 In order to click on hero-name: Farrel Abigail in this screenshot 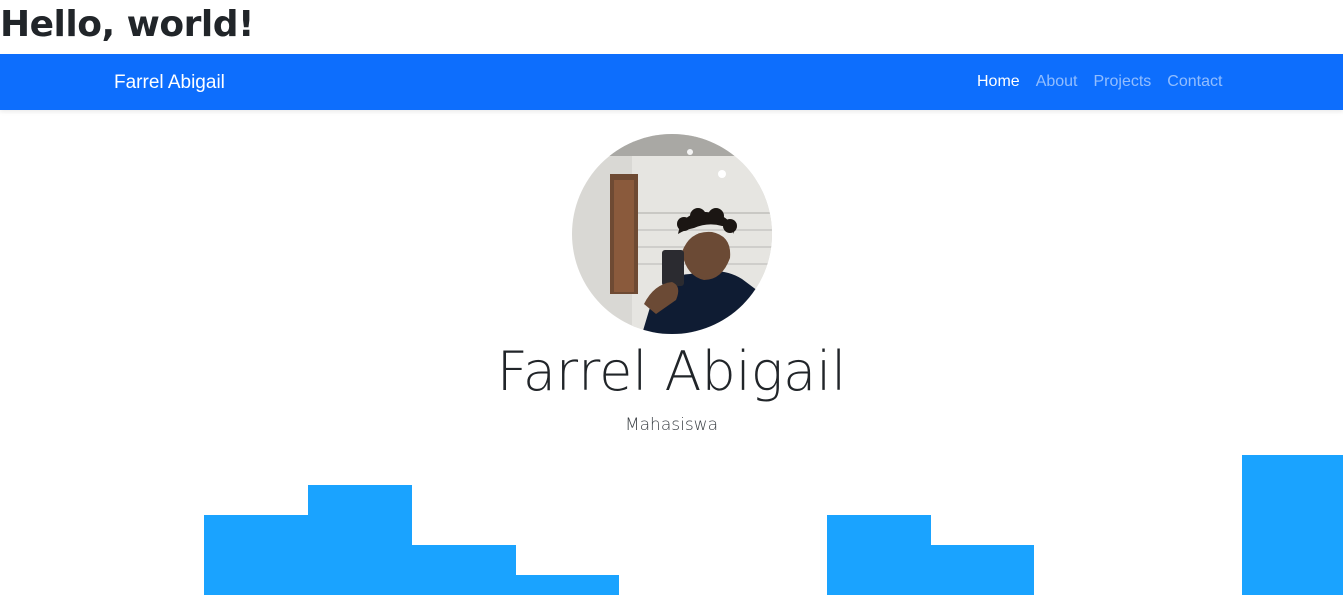, I will do `click(671, 371)`.